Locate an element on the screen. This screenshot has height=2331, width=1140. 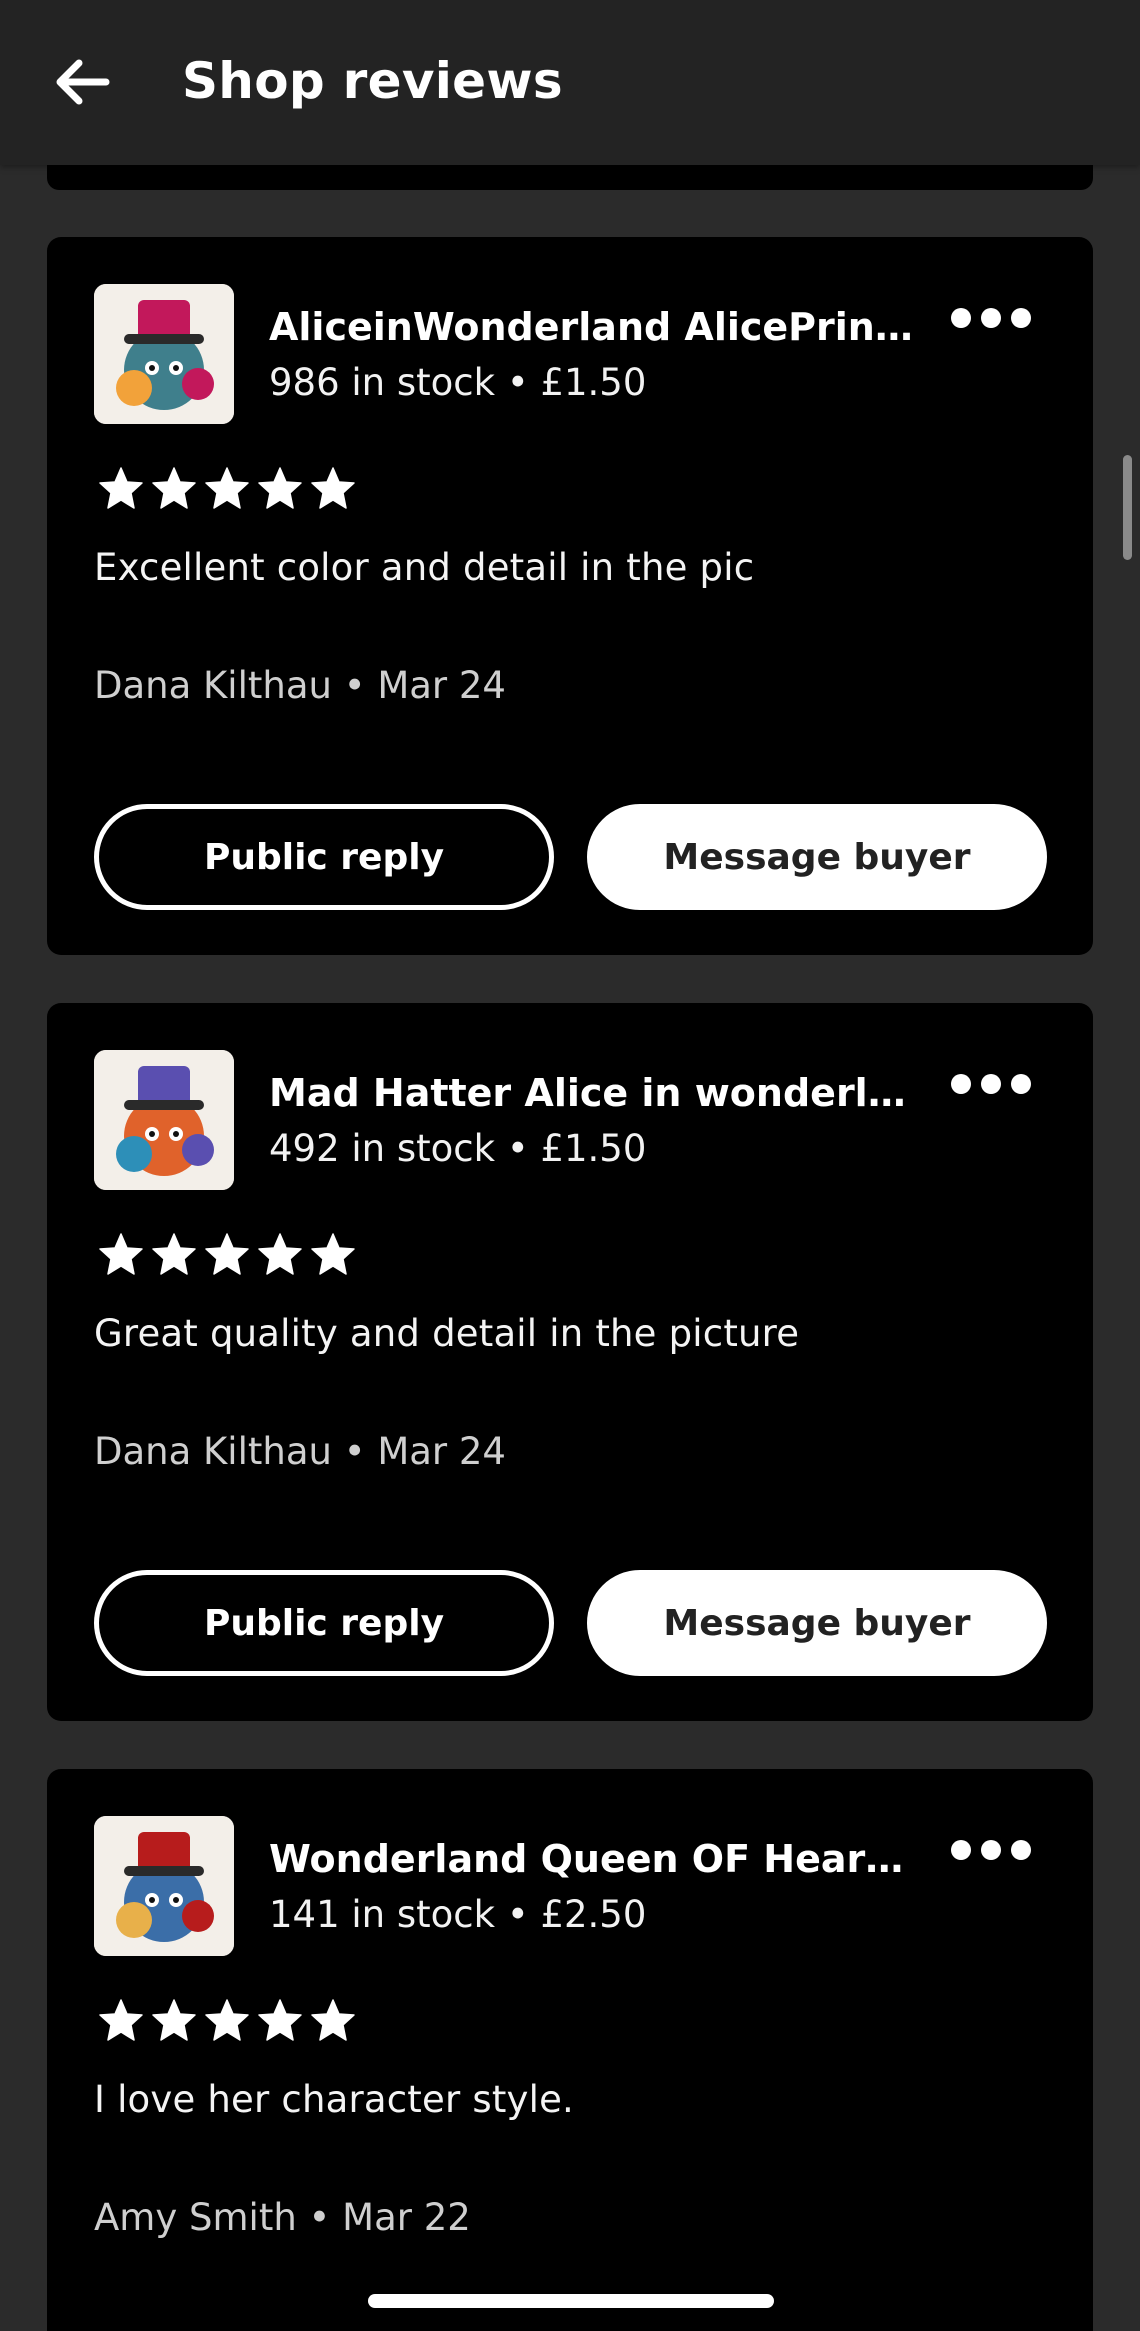
price: £2.50 is located at coordinates (593, 1914).